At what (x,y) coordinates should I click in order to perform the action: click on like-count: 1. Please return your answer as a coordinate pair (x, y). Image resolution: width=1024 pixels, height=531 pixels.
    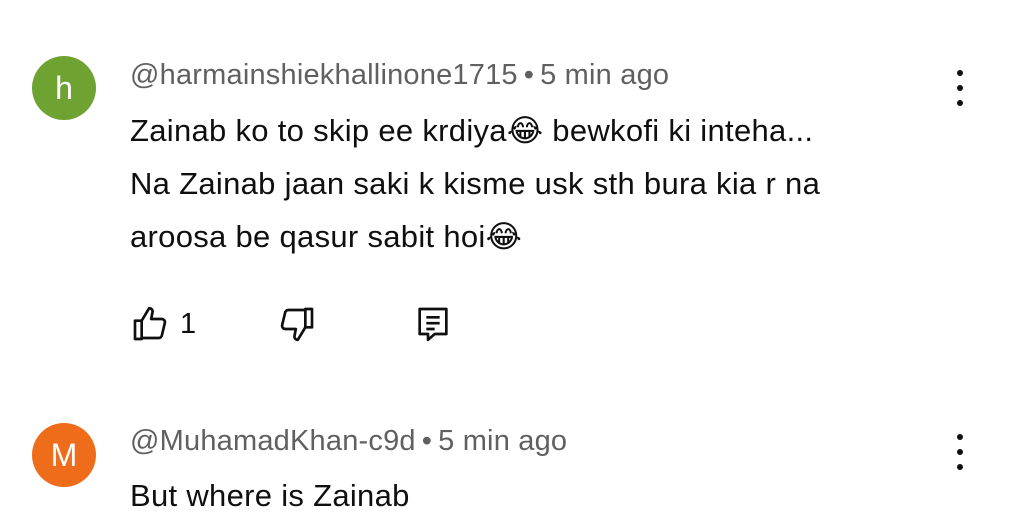
    Looking at the image, I should click on (188, 323).